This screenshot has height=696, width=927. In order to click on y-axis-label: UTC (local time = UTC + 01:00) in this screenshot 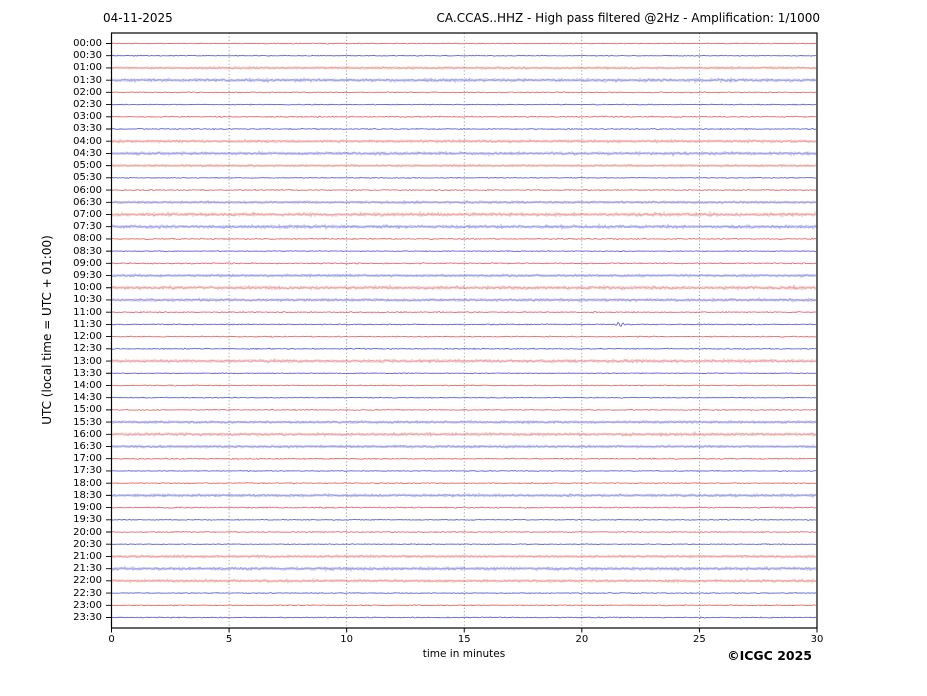, I will do `click(47, 330)`.